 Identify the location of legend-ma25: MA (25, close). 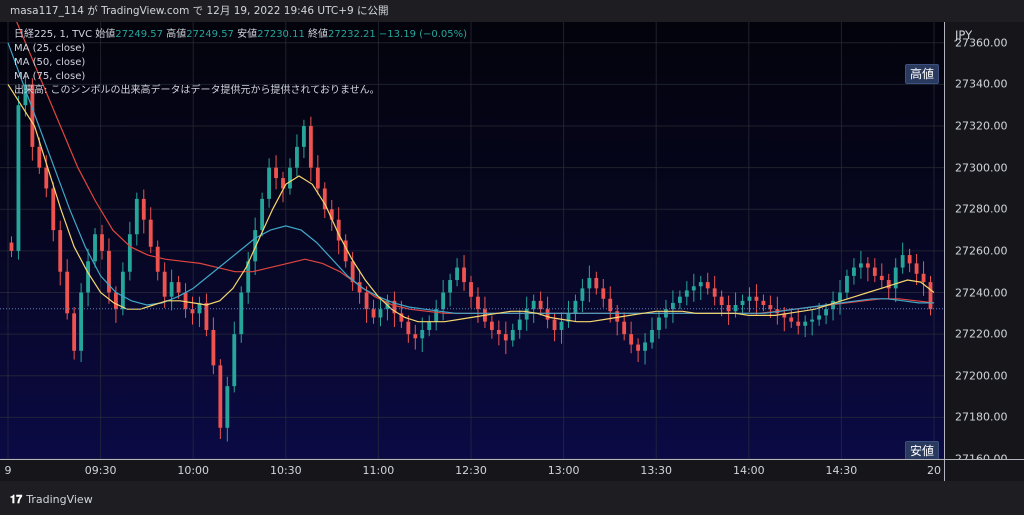
(240, 49).